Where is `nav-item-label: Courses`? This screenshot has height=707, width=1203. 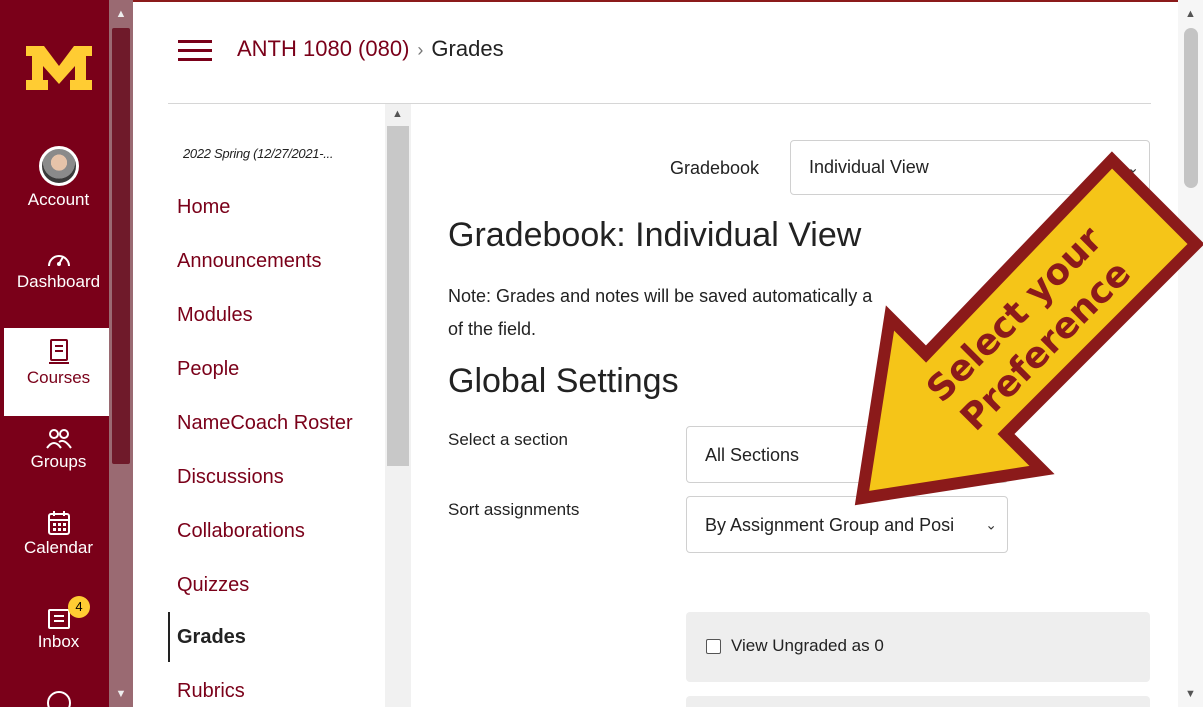 nav-item-label: Courses is located at coordinates (58, 377).